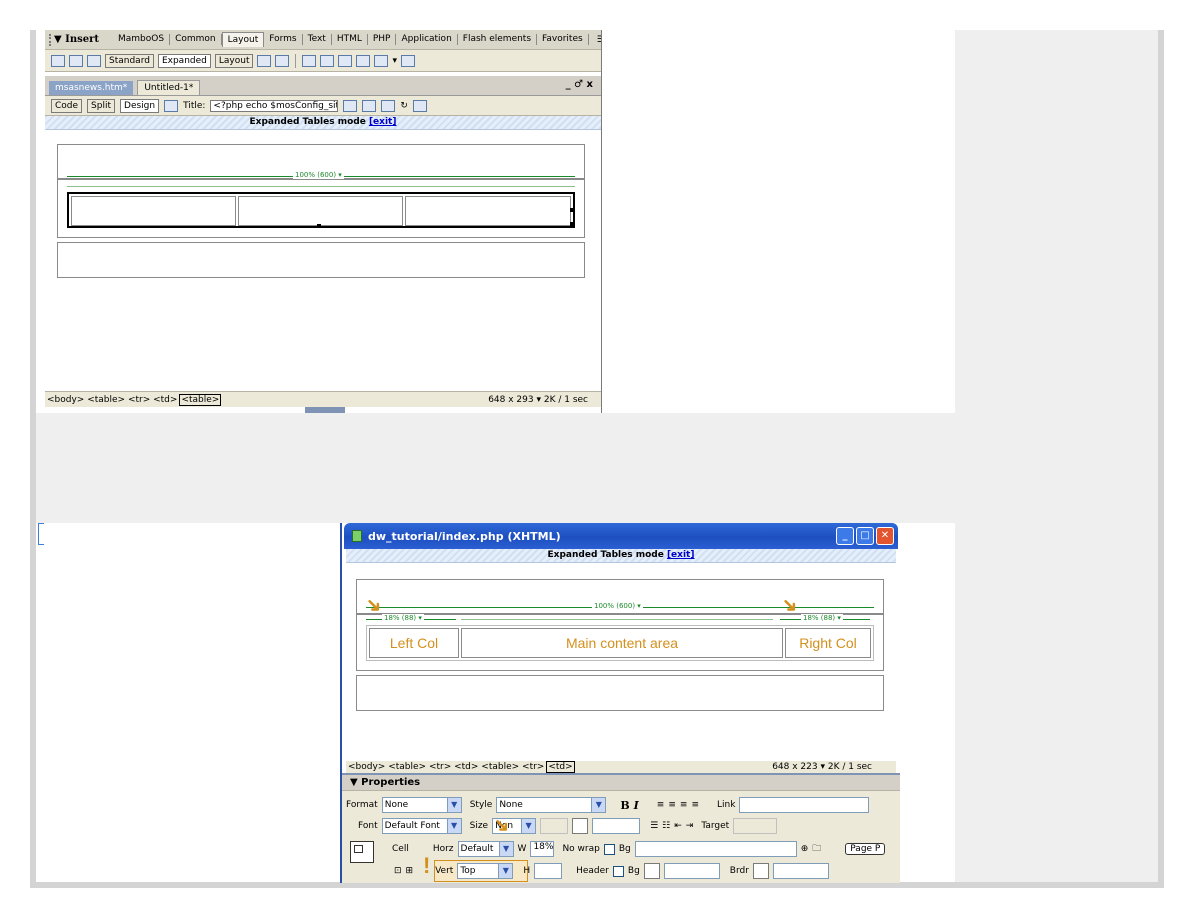  Describe the element at coordinates (325, 410) in the screenshot. I see `panel-collapse-tab` at that location.